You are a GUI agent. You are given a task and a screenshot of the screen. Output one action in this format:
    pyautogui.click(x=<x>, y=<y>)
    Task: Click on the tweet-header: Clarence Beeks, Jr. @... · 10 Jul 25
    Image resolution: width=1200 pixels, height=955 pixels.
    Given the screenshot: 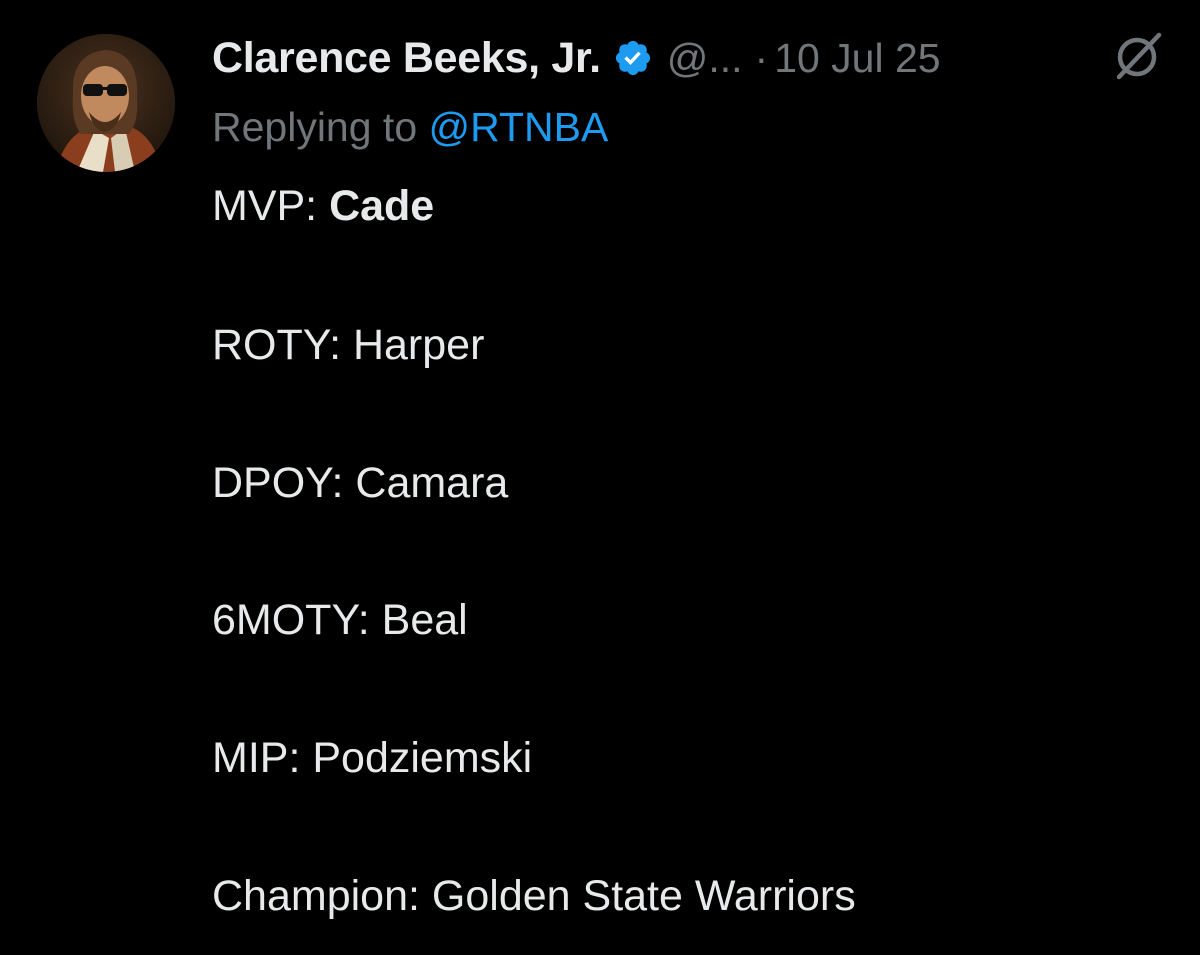 What is the action you would take?
    pyautogui.click(x=697, y=58)
    